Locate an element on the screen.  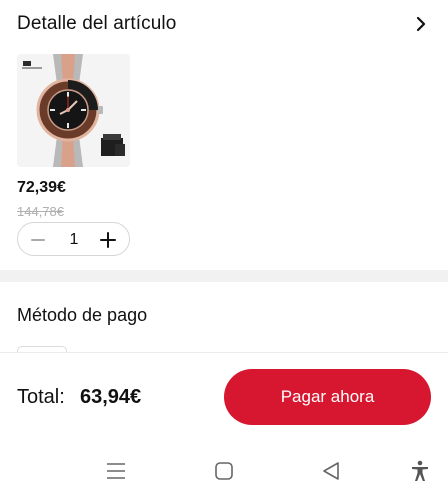
product-image is located at coordinates (73, 110).